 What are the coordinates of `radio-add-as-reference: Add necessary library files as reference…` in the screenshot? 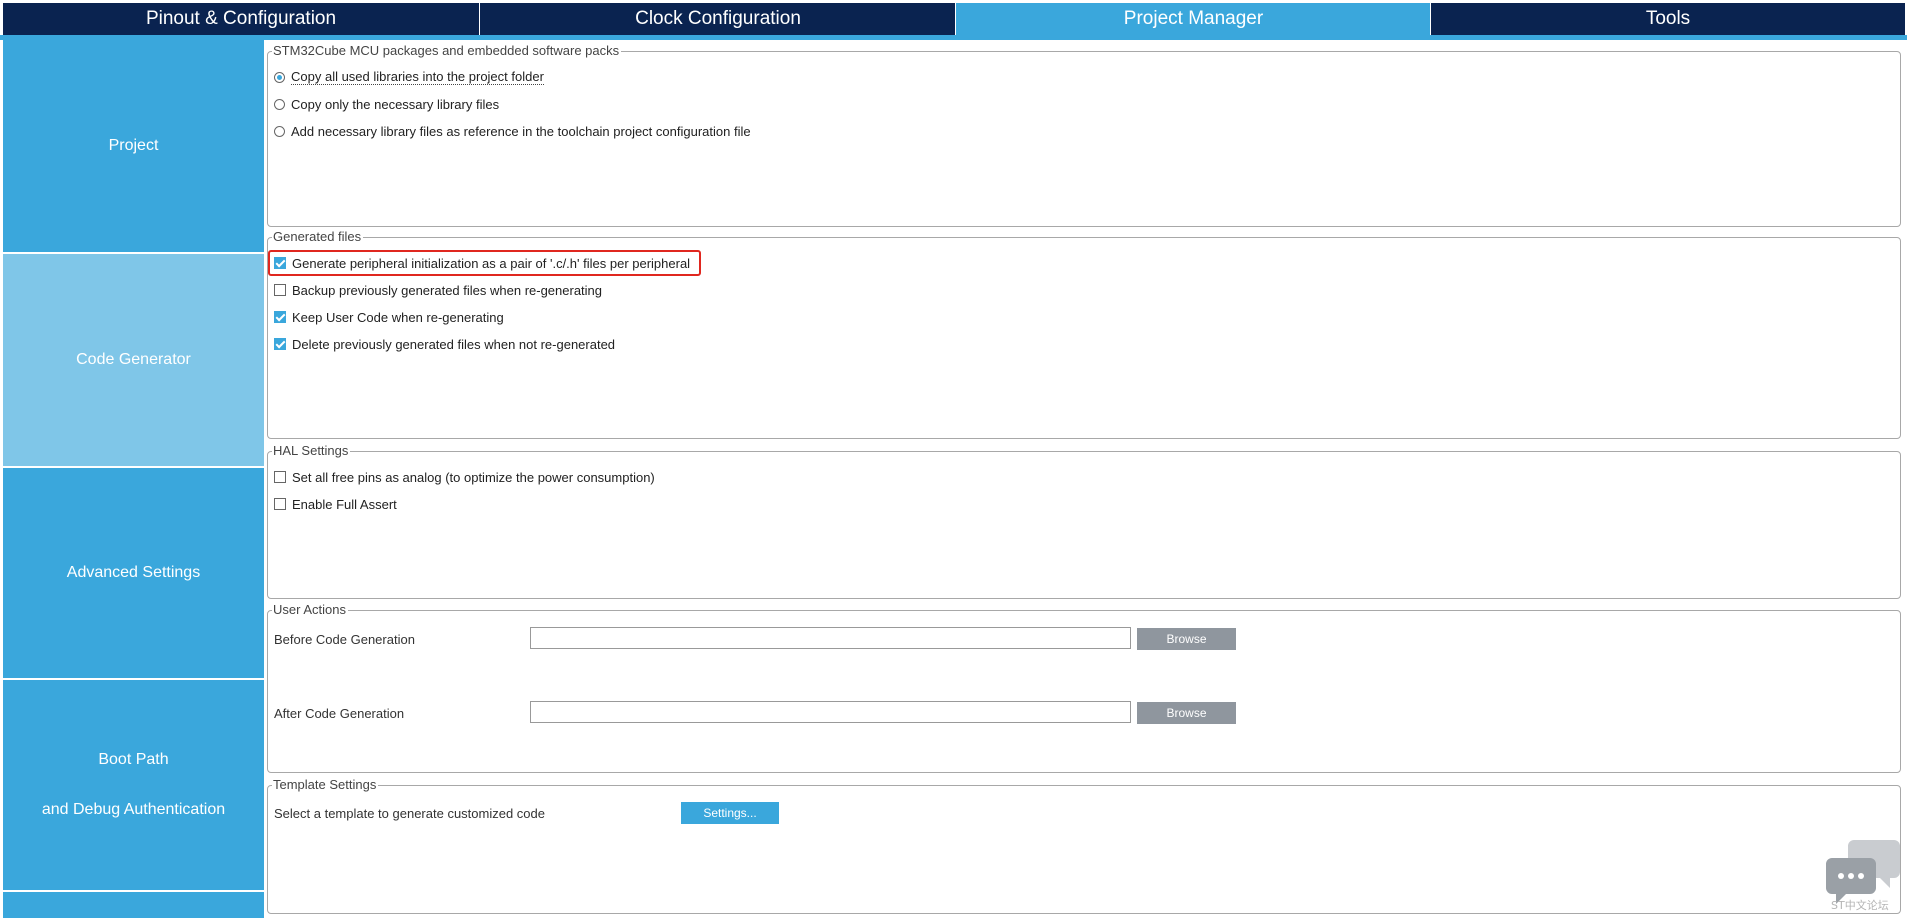 It's located at (512, 131).